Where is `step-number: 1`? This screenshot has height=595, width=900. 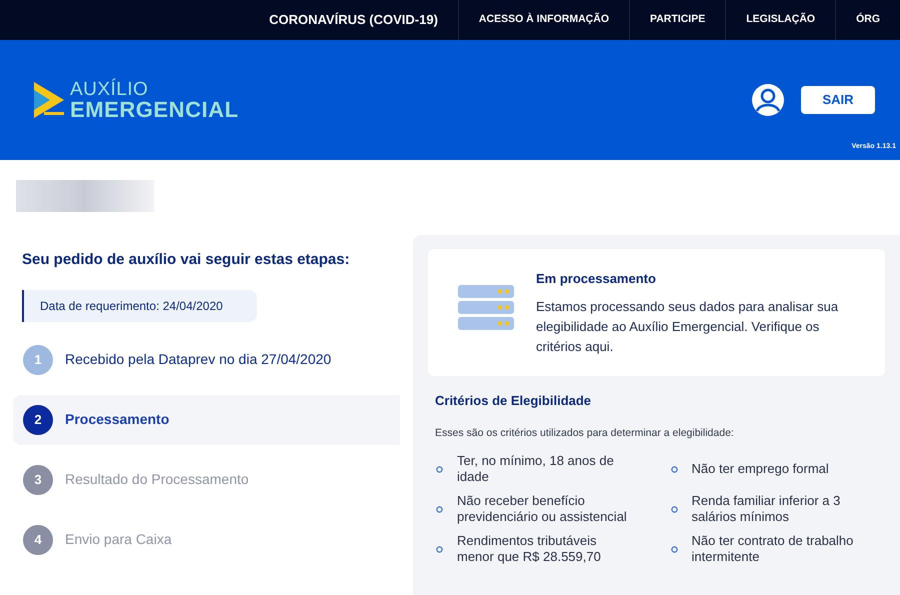
step-number: 1 is located at coordinates (38, 359).